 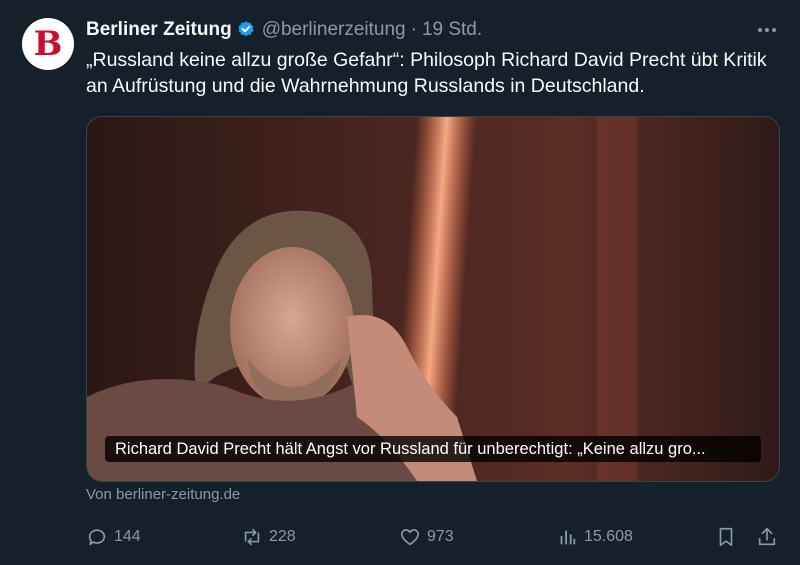 What do you see at coordinates (252, 537) in the screenshot?
I see `repost-icon` at bounding box center [252, 537].